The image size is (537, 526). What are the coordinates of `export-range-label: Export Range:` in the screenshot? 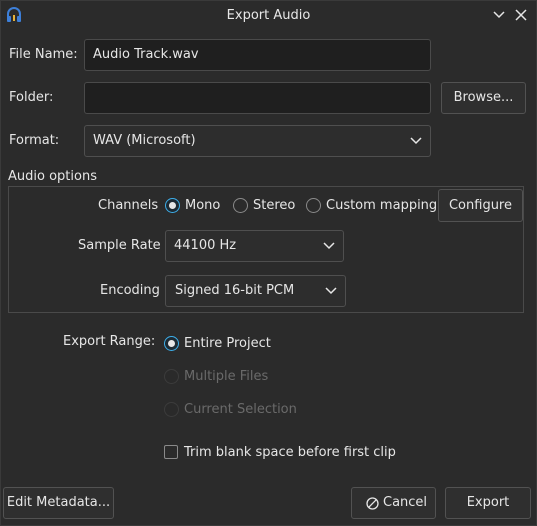 It's located at (109, 341).